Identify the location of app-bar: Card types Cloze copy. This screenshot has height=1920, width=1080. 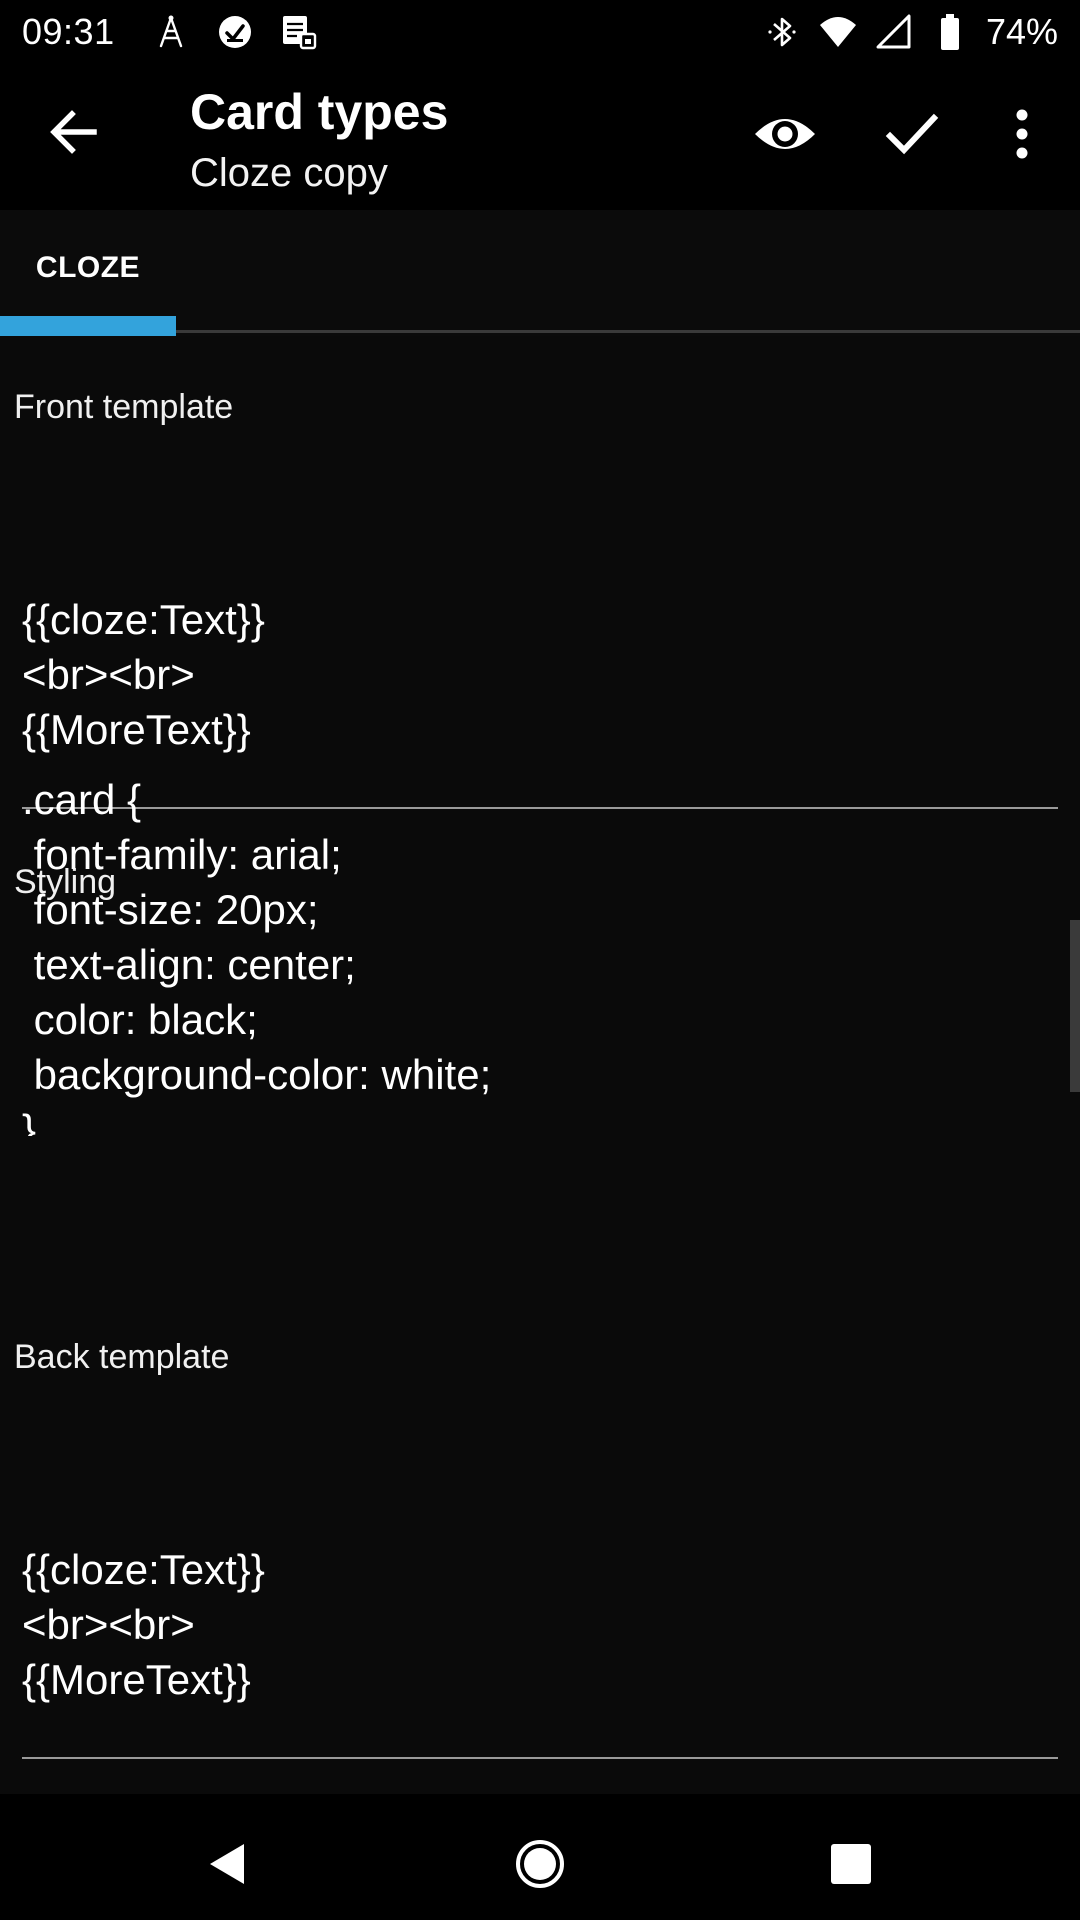
(540, 137).